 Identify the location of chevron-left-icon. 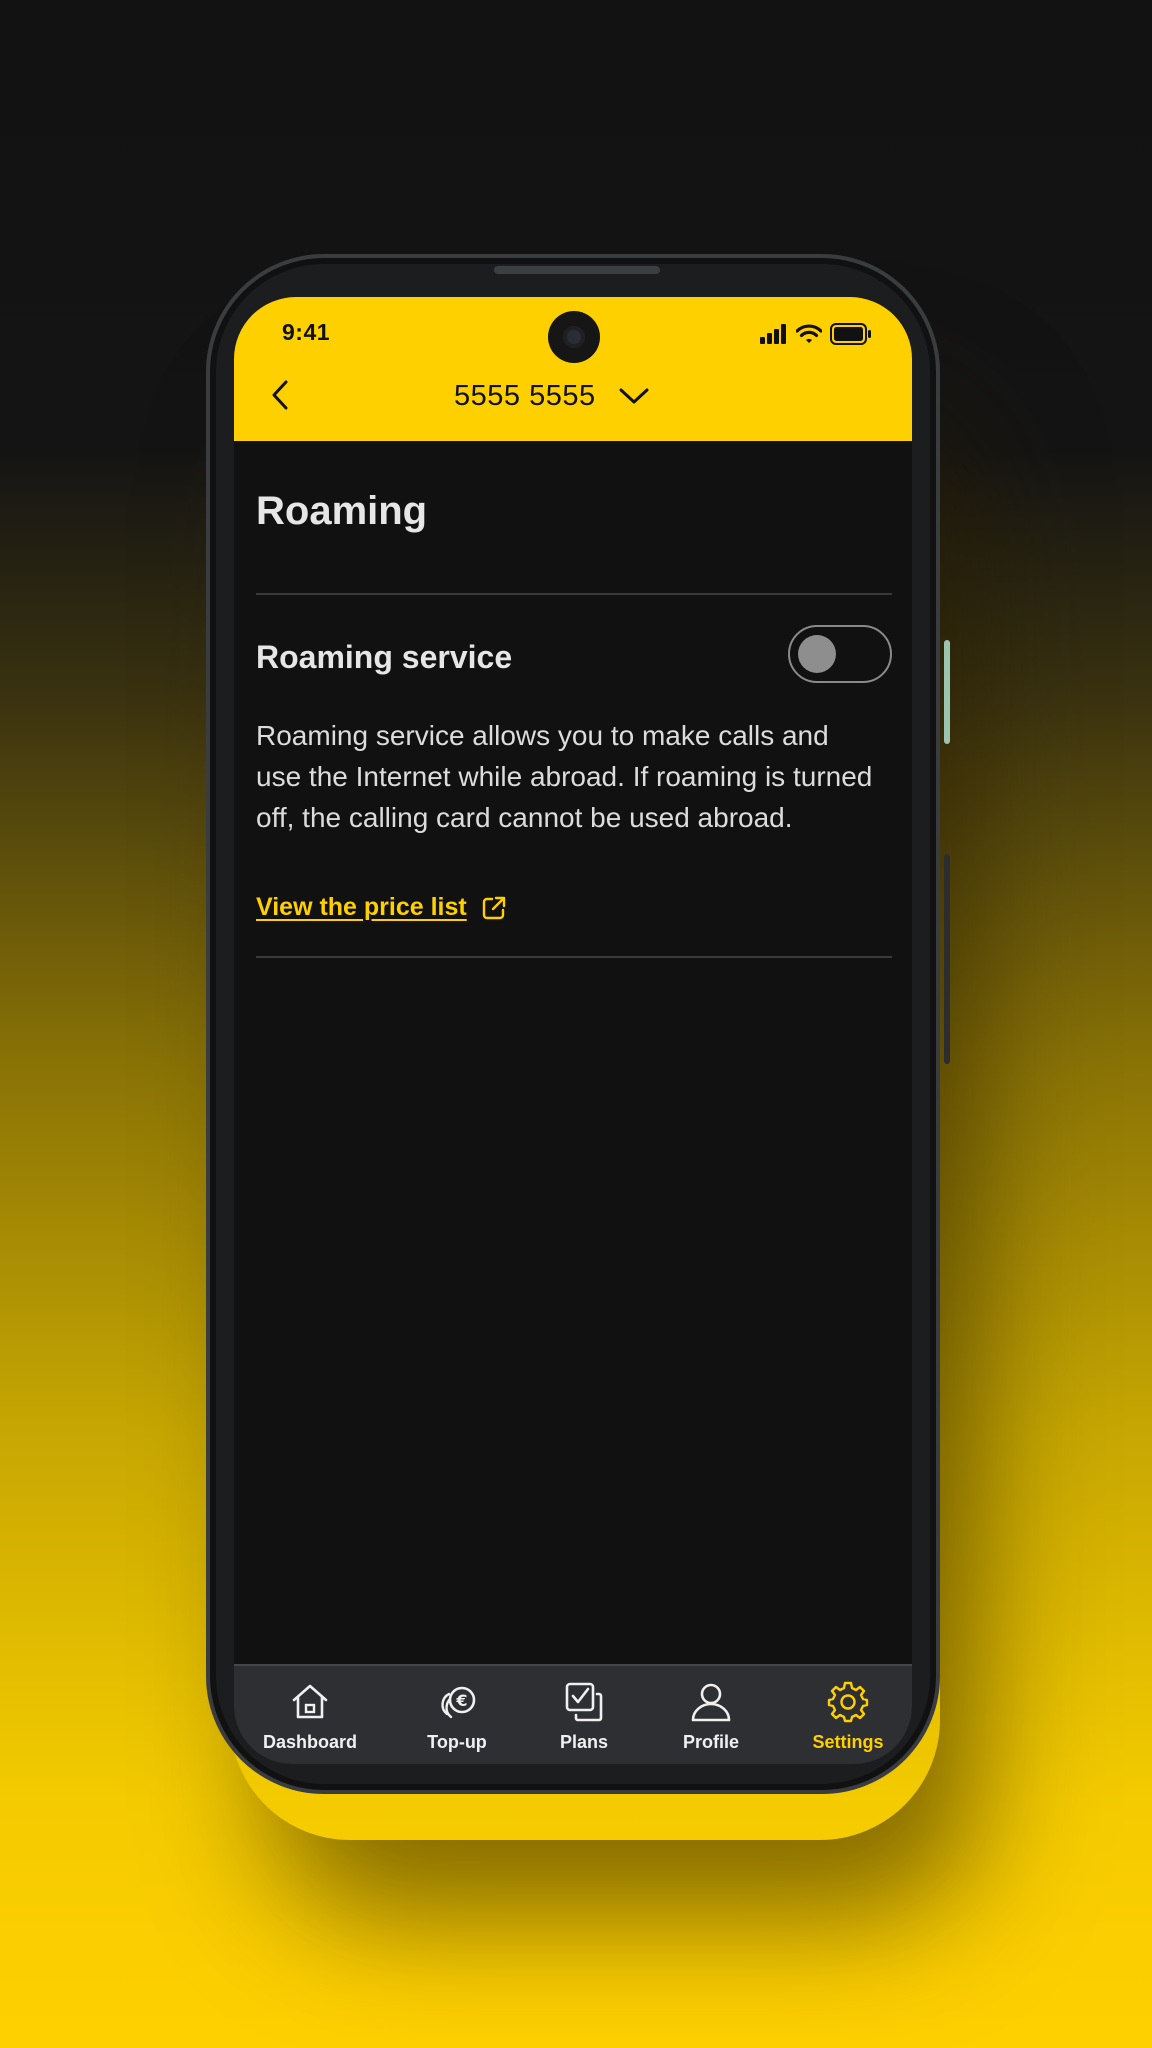
(280, 395).